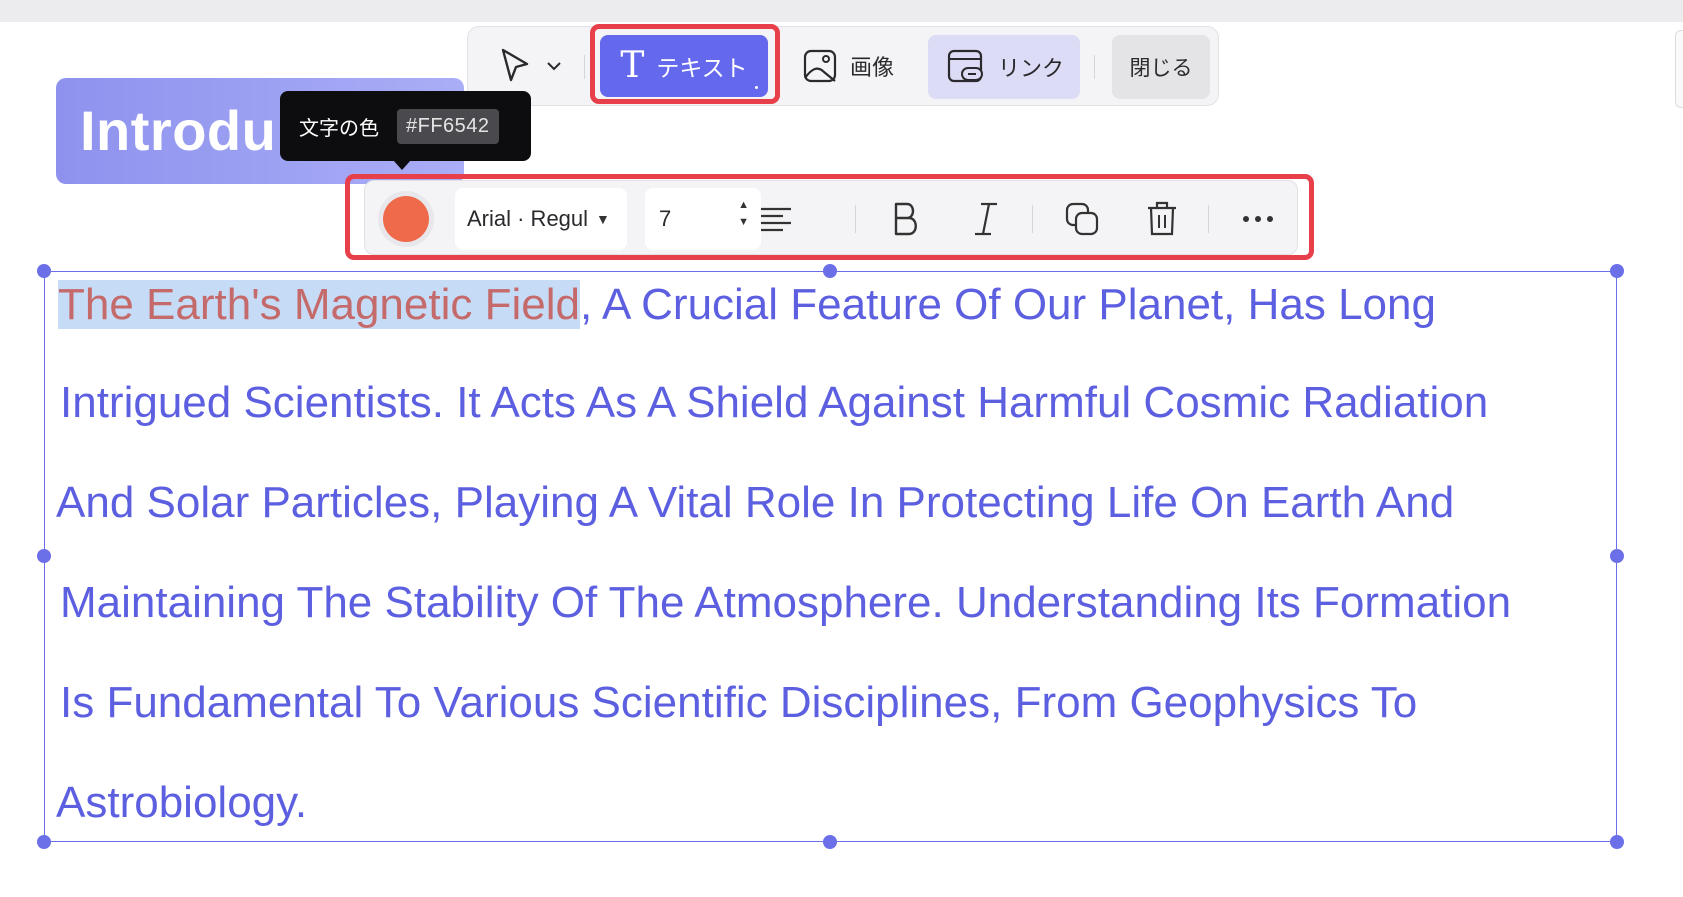 The width and height of the screenshot is (1683, 897). Describe the element at coordinates (743, 205) in the screenshot. I see `increment-arrow-icon: ▲` at that location.